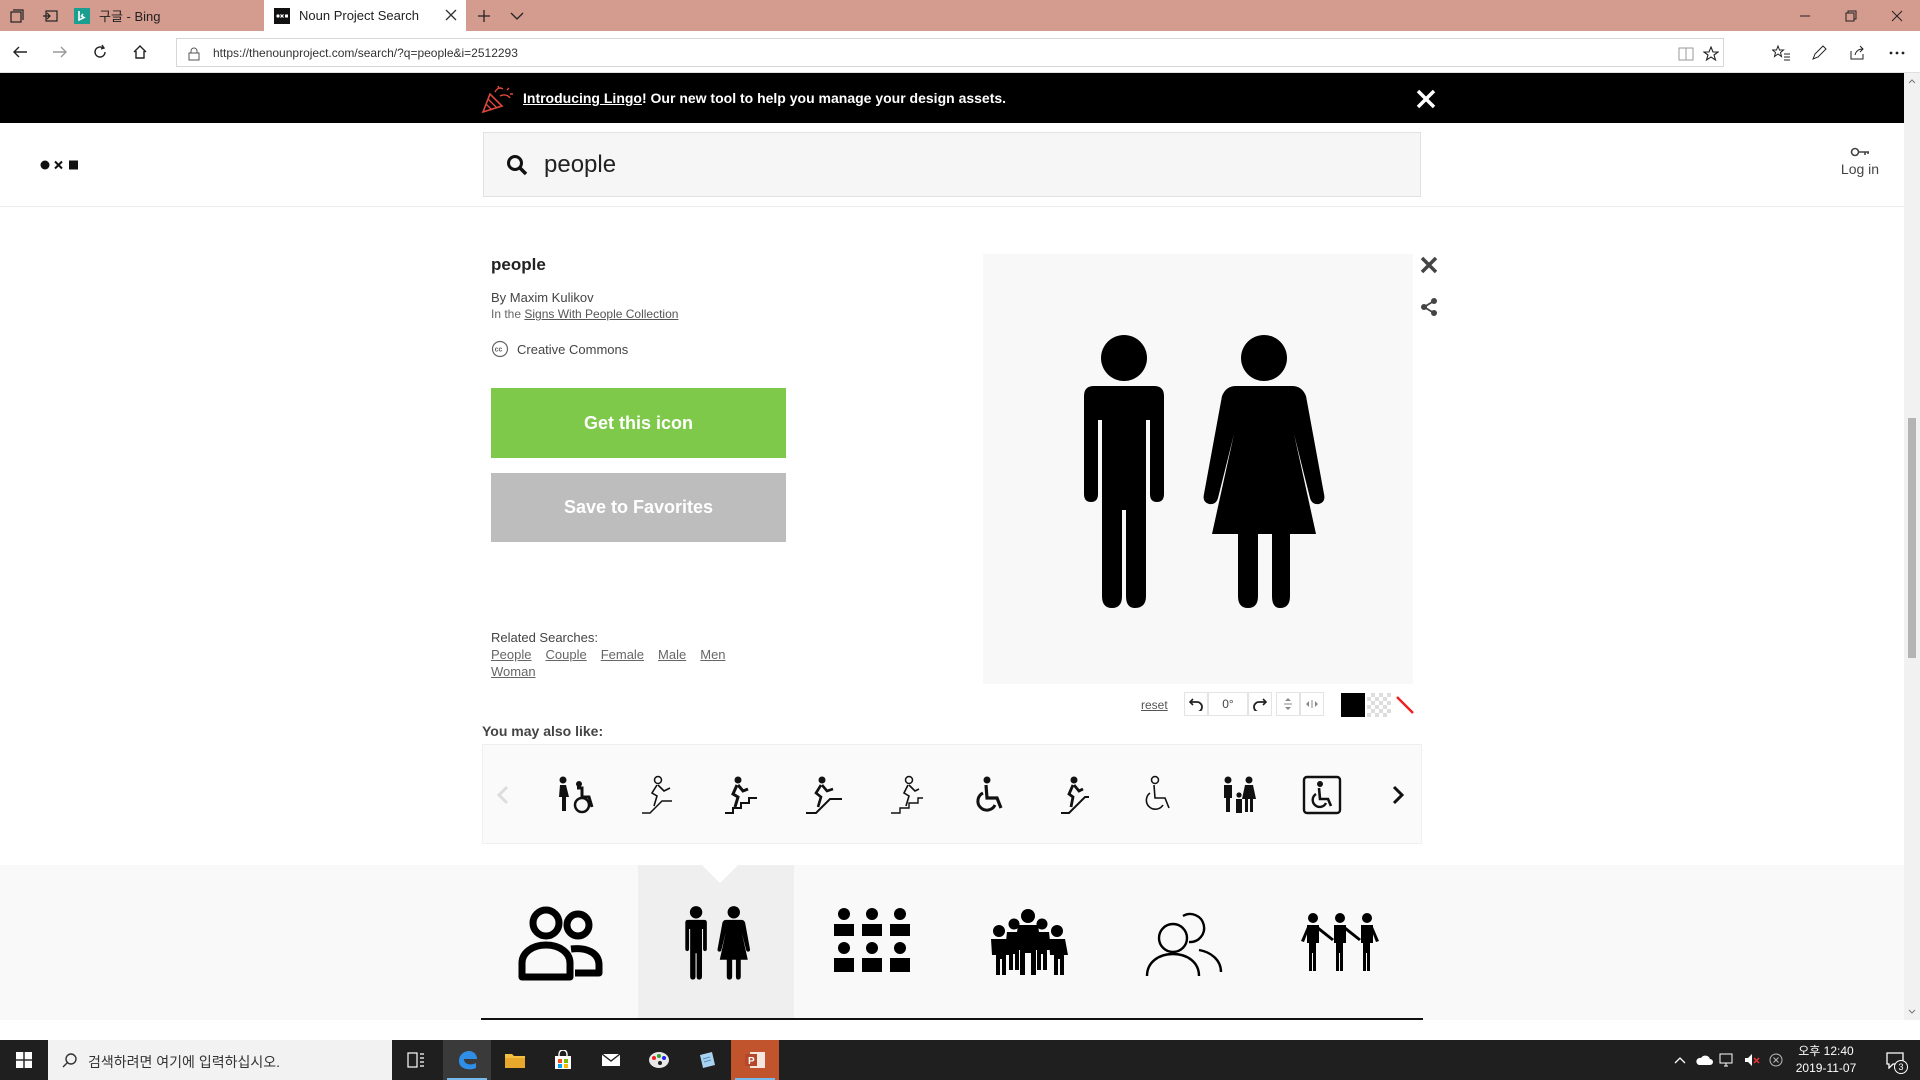 This screenshot has height=1080, width=1920. I want to click on related-link-couple: Couple, so click(565, 654).